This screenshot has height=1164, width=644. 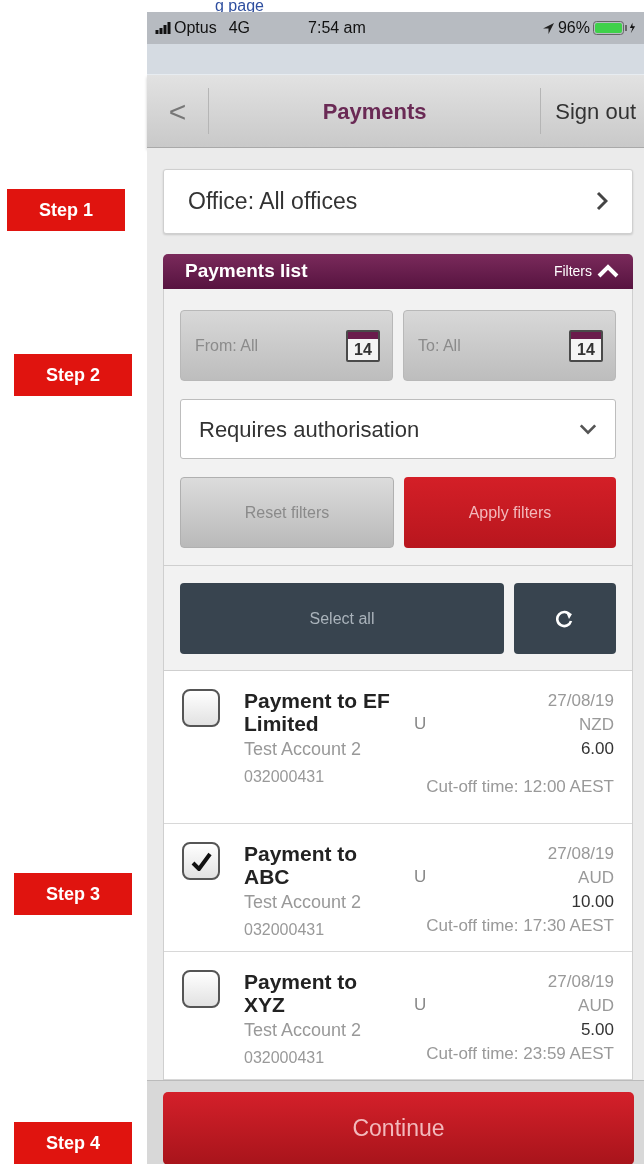 I want to click on continue-button: Continue, so click(x=398, y=1128).